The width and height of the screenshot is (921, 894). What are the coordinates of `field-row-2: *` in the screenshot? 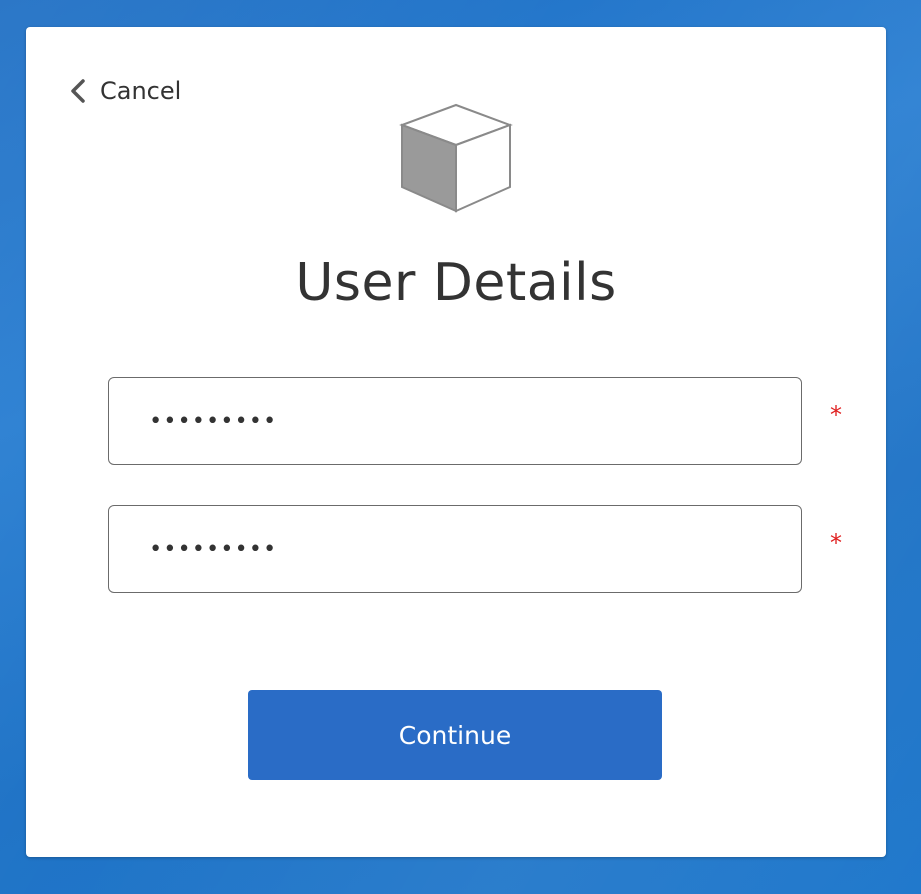 It's located at (478, 551).